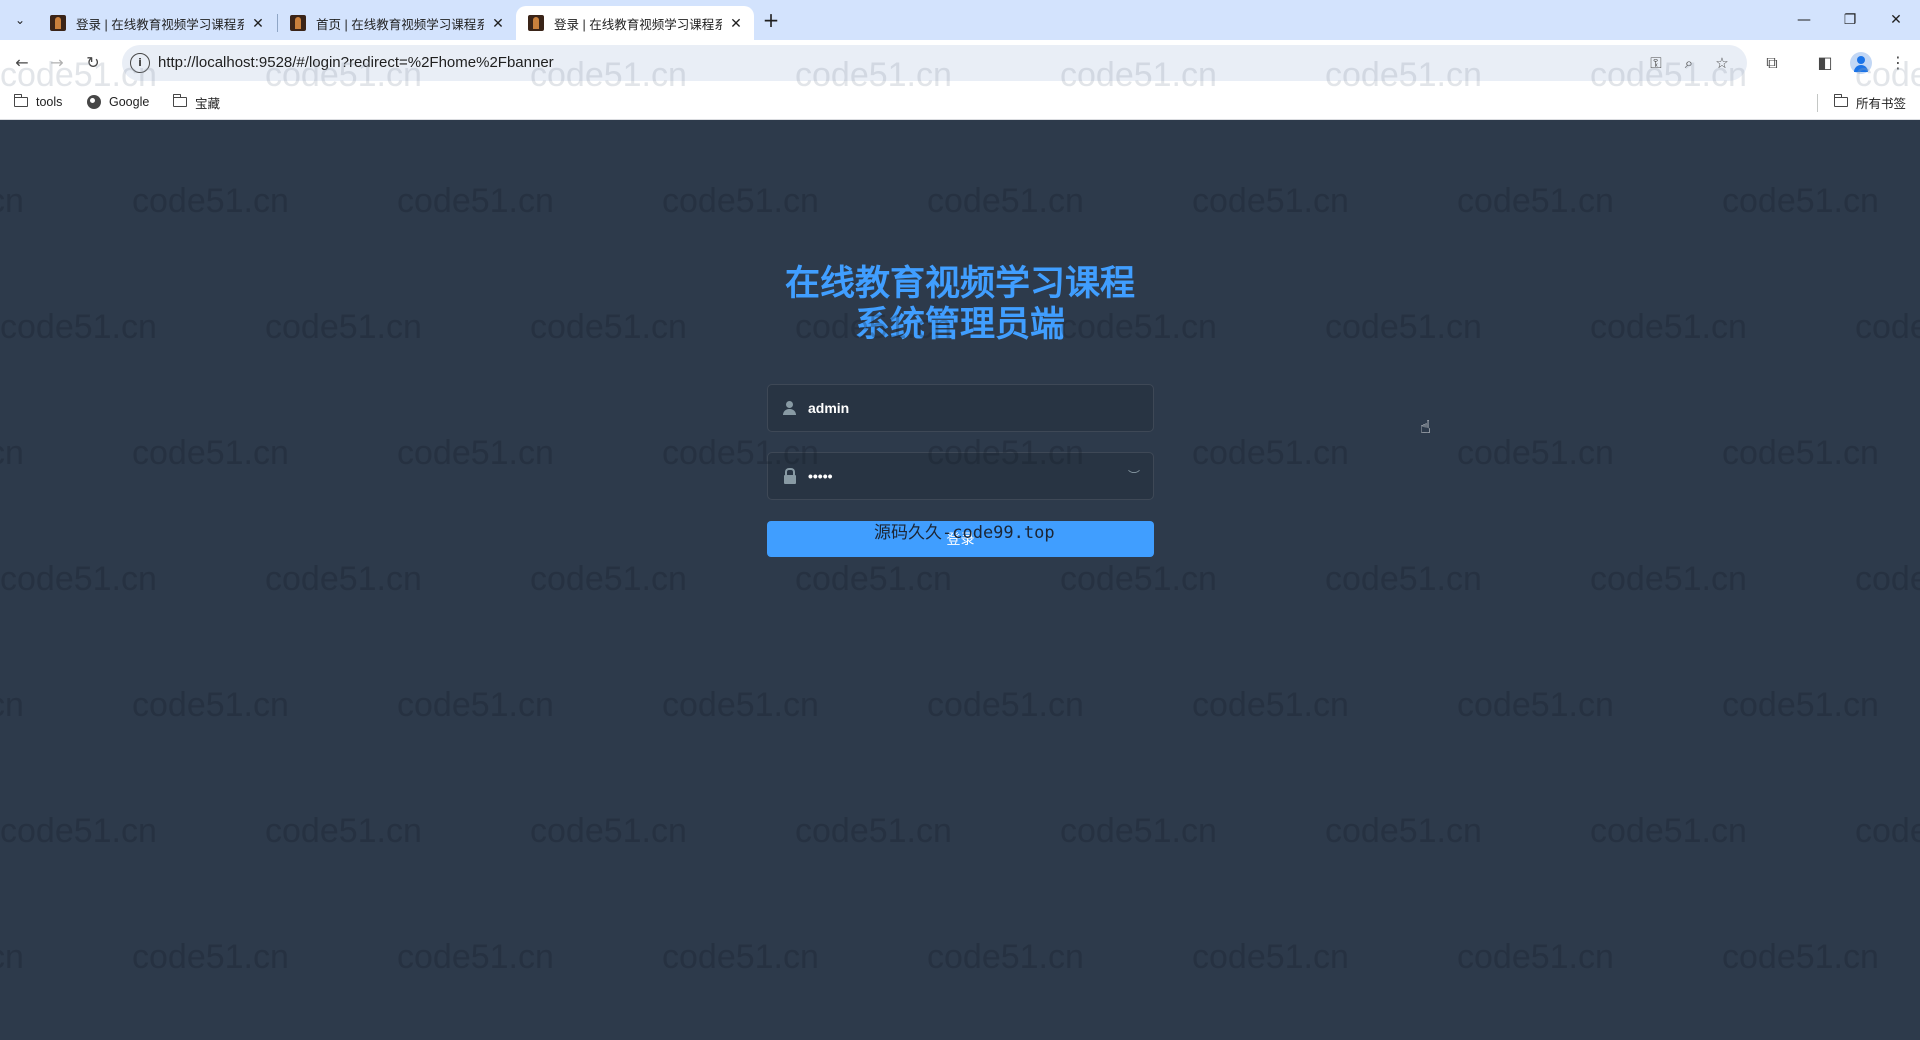 The image size is (1920, 1040). I want to click on bookmark-label: Google, so click(129, 102).